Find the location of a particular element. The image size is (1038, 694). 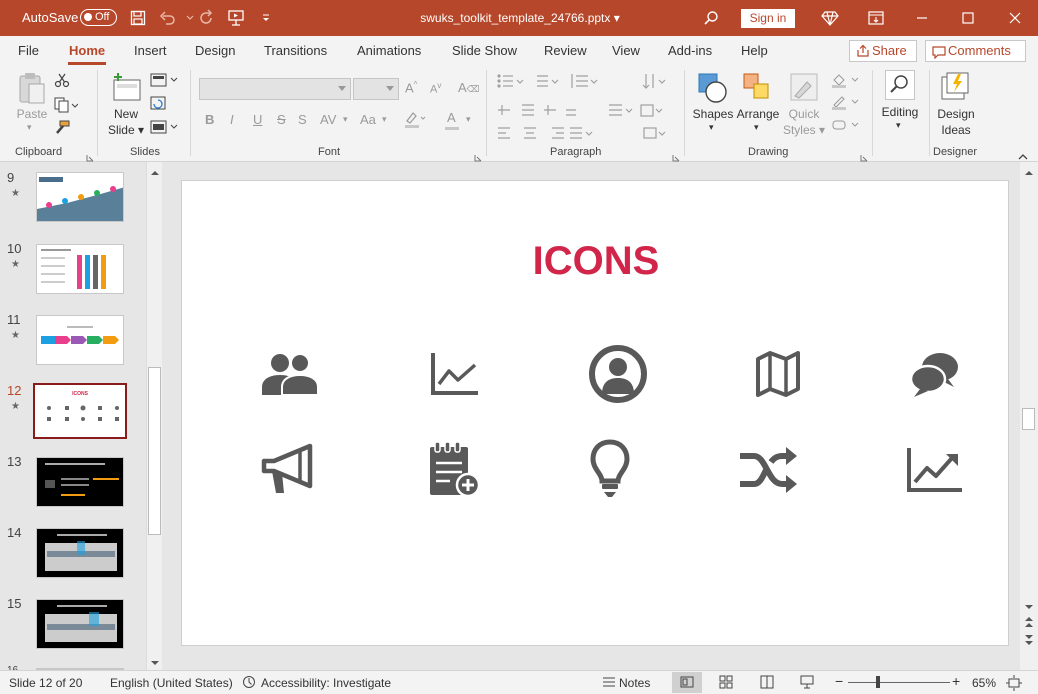

map-icon is located at coordinates (778, 375).